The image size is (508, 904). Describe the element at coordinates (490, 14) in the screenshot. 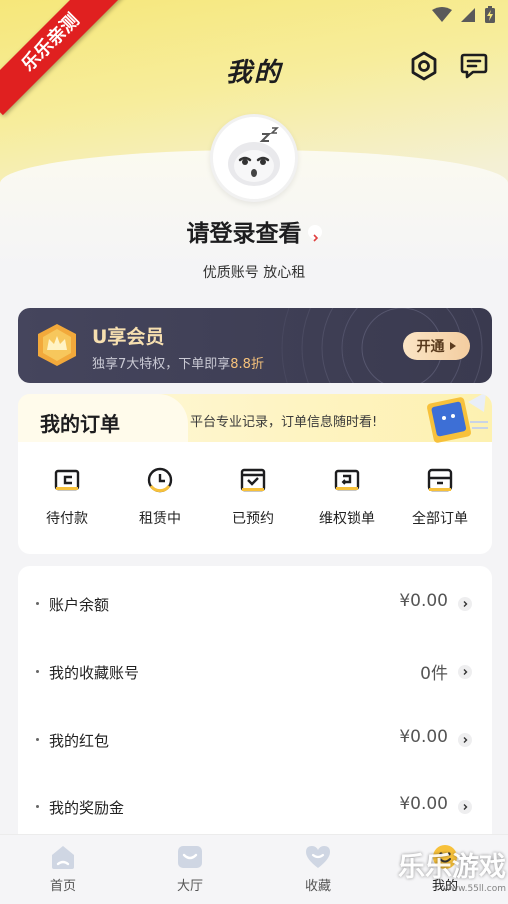

I see `battery-icon` at that location.